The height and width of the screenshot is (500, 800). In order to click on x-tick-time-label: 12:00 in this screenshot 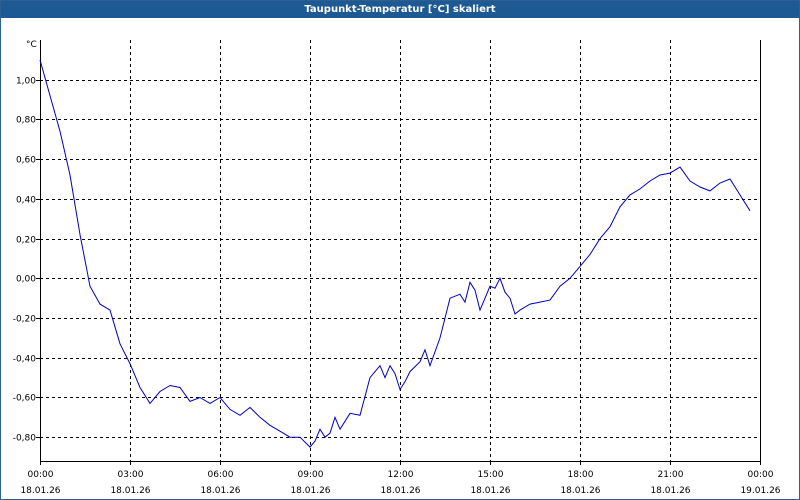, I will do `click(401, 475)`.